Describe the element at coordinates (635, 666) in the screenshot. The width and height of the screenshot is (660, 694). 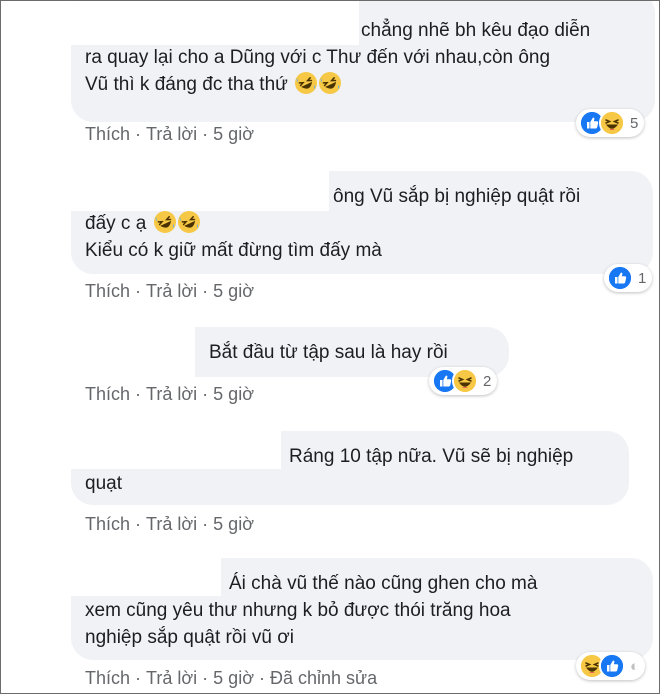
I see `reaction-count-partial: ◐` at that location.